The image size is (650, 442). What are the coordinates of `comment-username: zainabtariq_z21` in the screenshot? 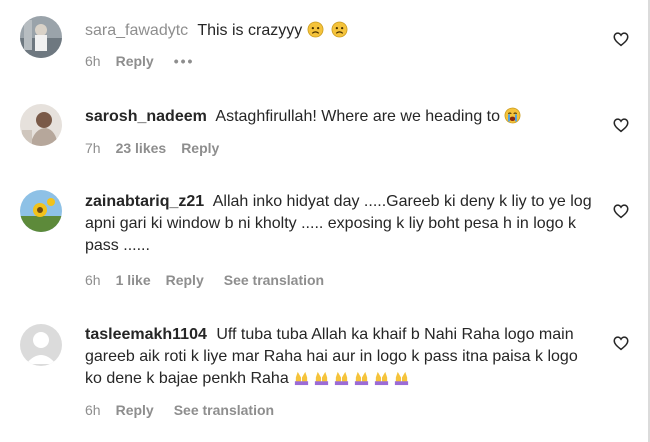 It's located at (144, 201).